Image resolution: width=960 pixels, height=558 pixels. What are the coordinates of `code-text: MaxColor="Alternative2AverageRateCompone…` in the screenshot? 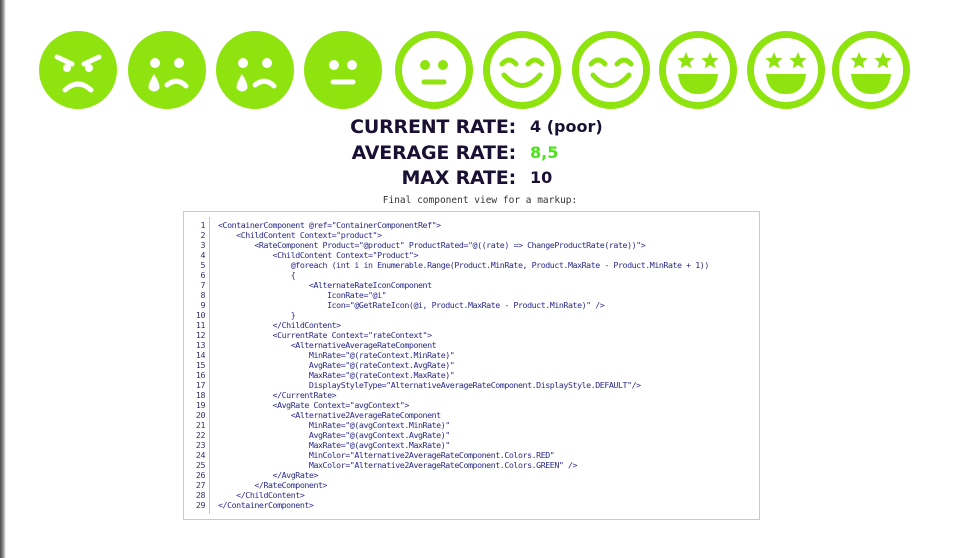 It's located at (398, 465).